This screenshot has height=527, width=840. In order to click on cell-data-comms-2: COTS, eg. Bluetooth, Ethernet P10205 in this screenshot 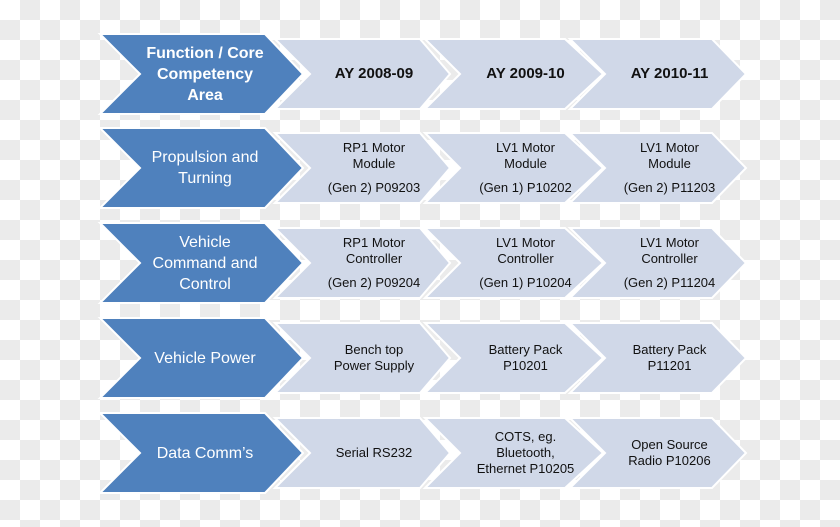, I will do `click(525, 453)`.